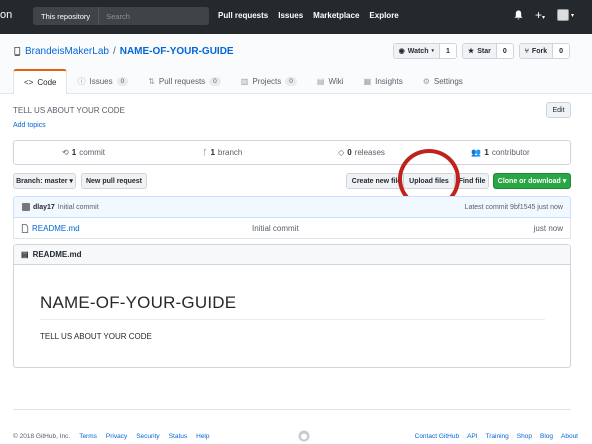 The image size is (592, 444). Describe the element at coordinates (29, 125) in the screenshot. I see `add-topics-link: Add topics` at that location.